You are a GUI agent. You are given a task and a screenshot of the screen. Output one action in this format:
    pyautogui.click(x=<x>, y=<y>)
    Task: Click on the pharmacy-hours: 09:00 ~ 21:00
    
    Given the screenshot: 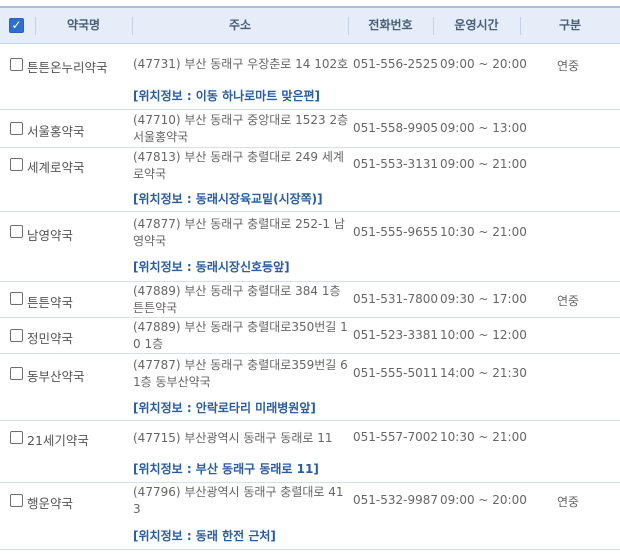 What is the action you would take?
    pyautogui.click(x=483, y=164)
    